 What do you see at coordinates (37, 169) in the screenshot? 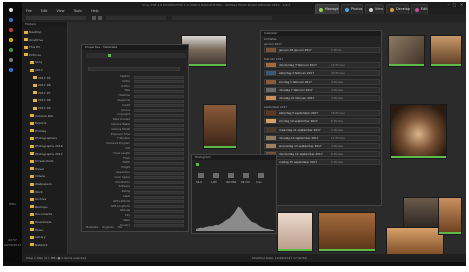
I see `tree-item: Travel` at bounding box center [37, 169].